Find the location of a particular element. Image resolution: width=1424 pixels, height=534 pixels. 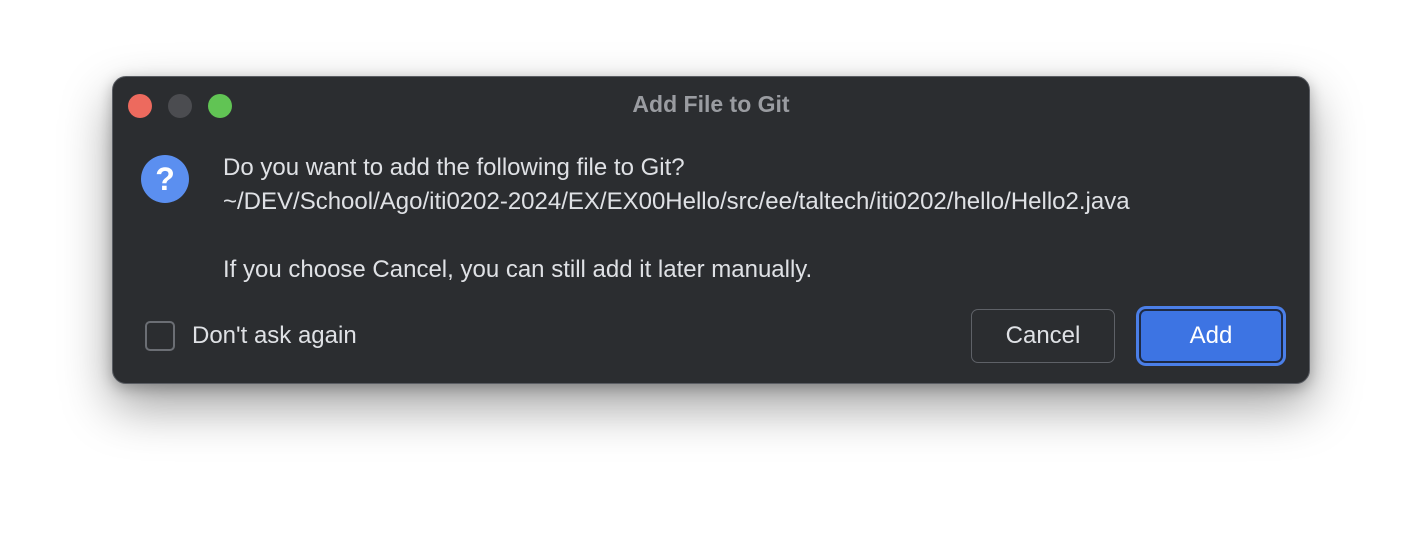

dont-ask-again-option: Don't ask again is located at coordinates (251, 336).